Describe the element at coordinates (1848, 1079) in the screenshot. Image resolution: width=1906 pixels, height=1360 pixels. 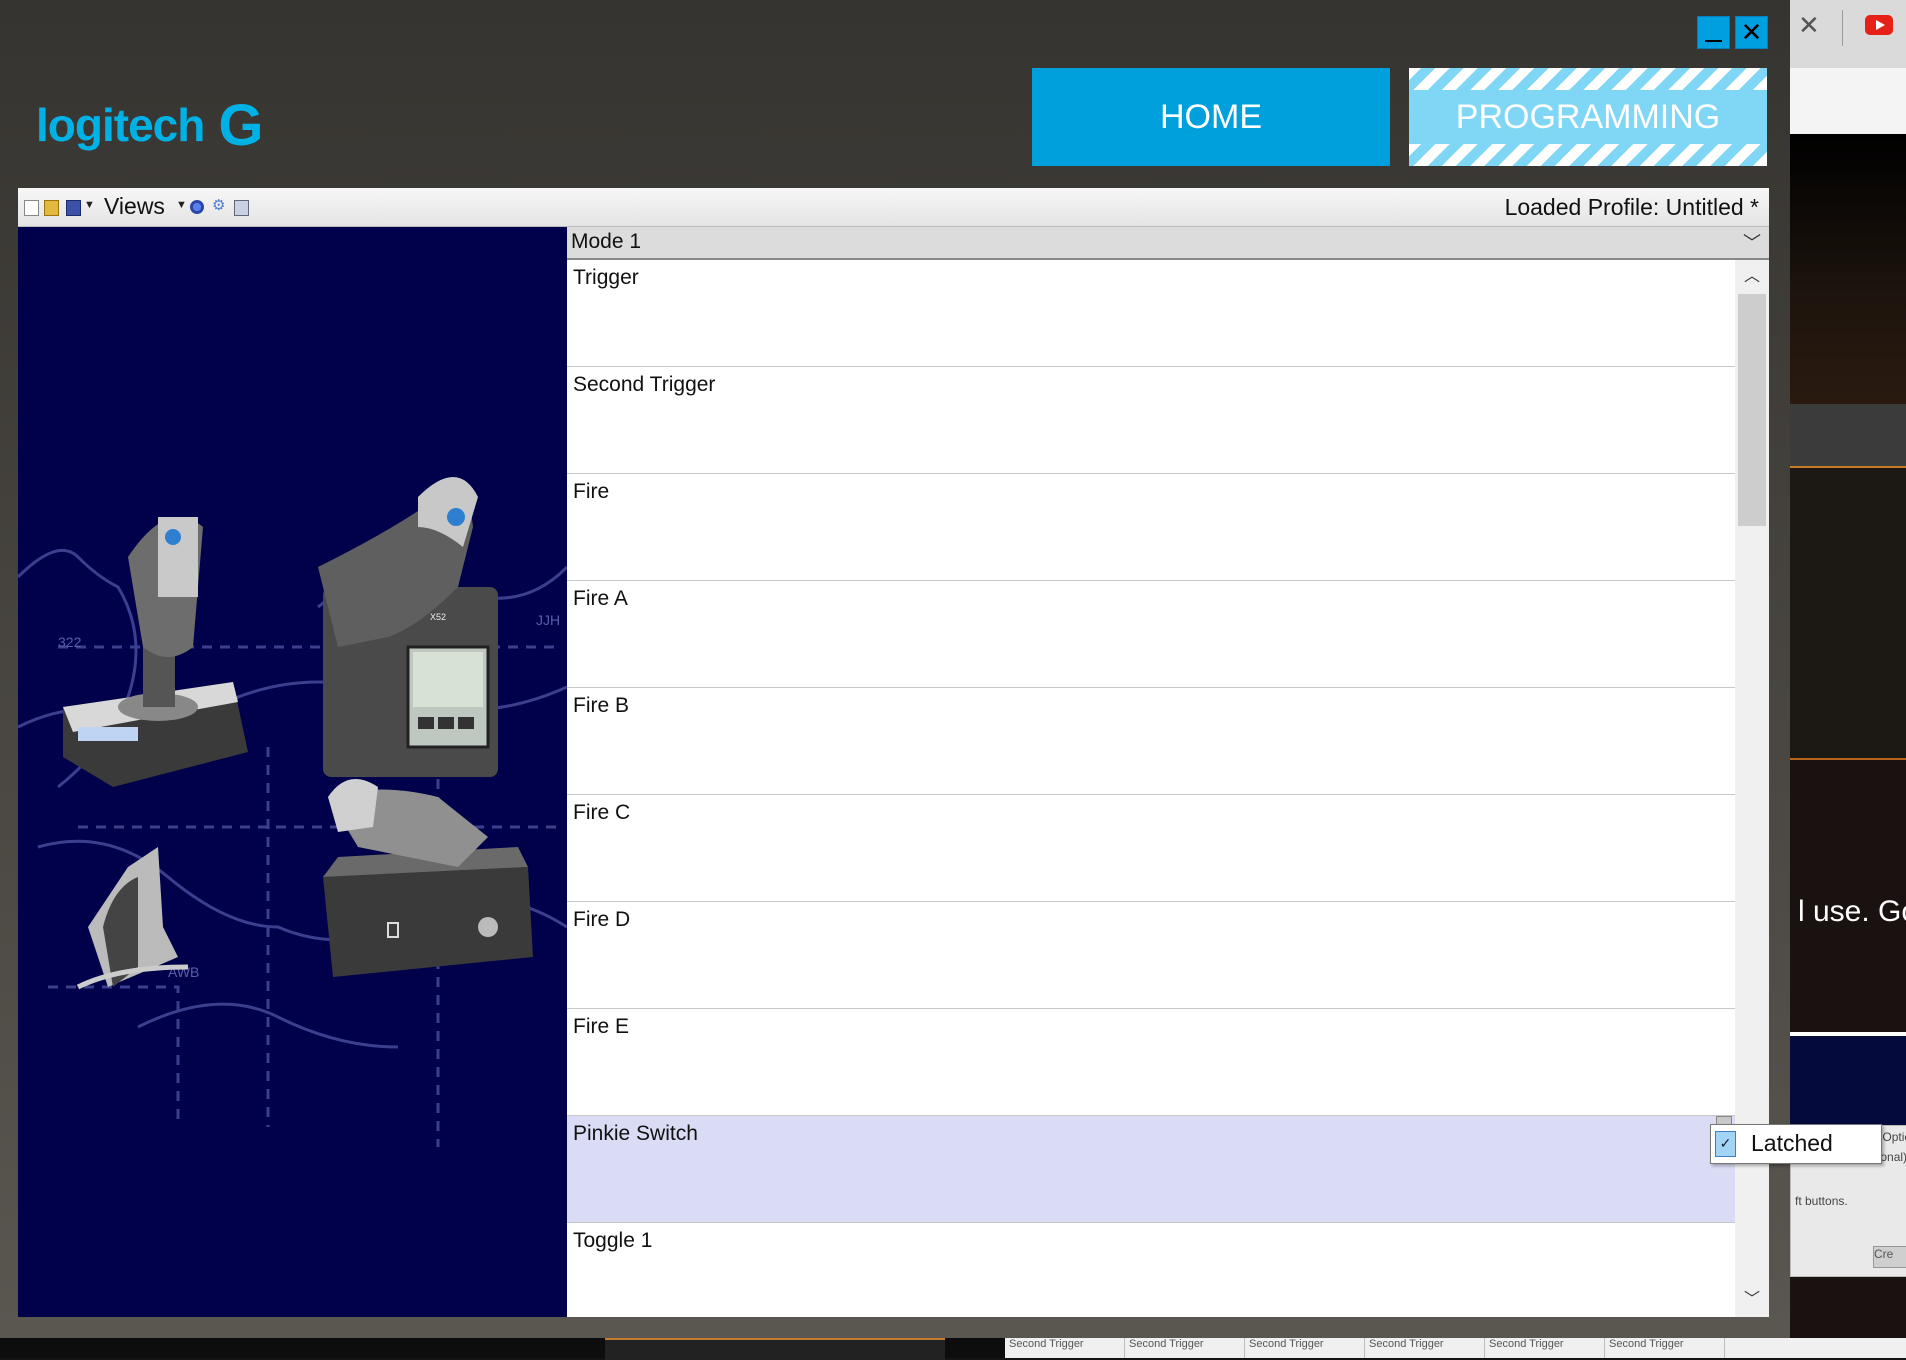
I see `background-navy-panel` at that location.